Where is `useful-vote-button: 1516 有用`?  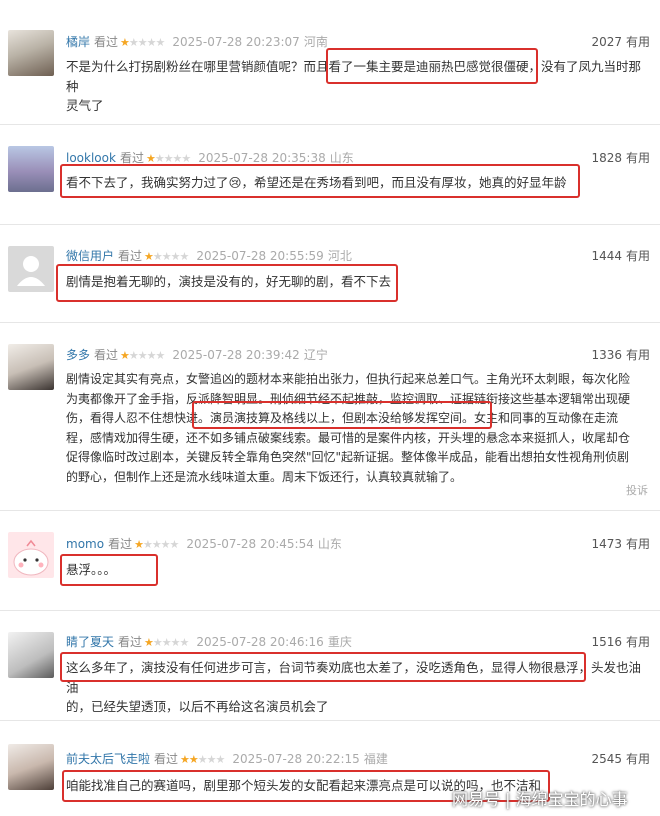 useful-vote-button: 1516 有用 is located at coordinates (620, 642).